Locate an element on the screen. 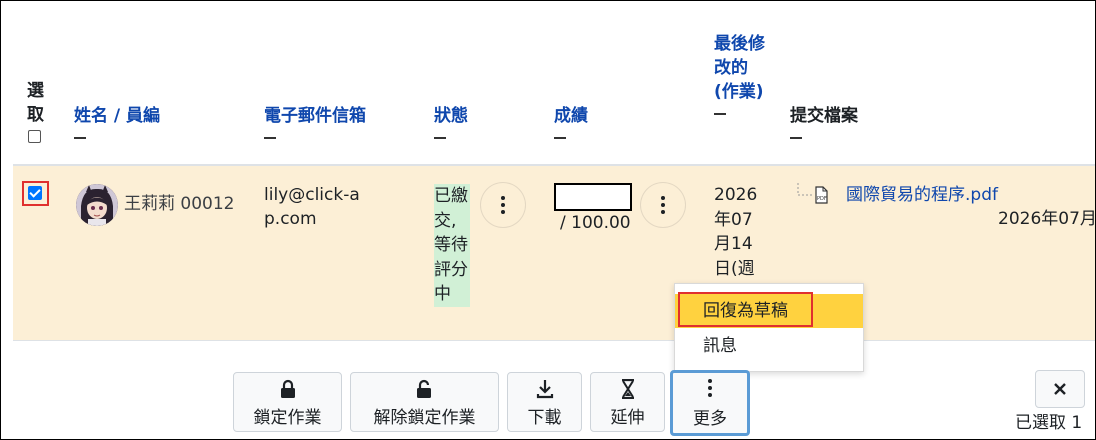  lock-submissions-button: 鎖定作業 is located at coordinates (287, 402).